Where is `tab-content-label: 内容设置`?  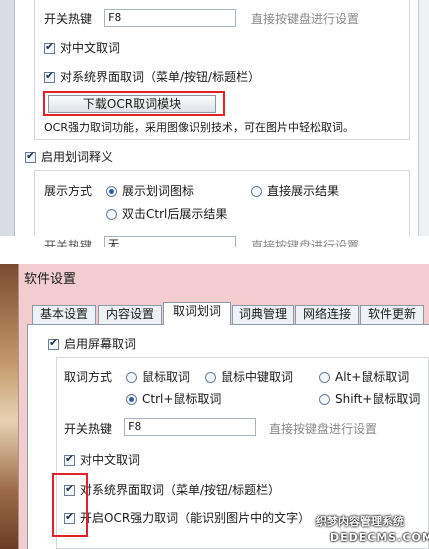
tab-content-label: 内容设置 is located at coordinates (129, 314).